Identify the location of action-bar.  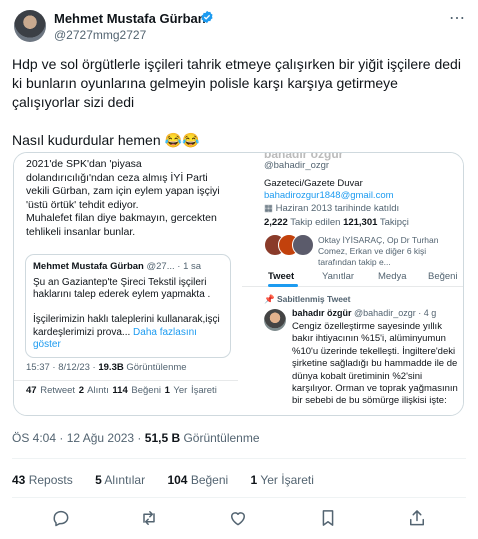
(239, 520).